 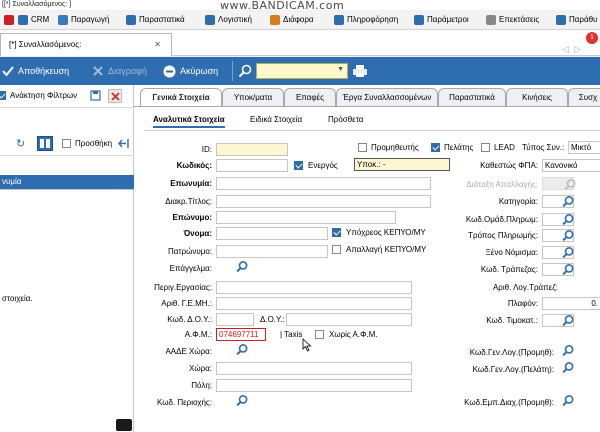 I want to click on exempt-search-icon, so click(x=570, y=184).